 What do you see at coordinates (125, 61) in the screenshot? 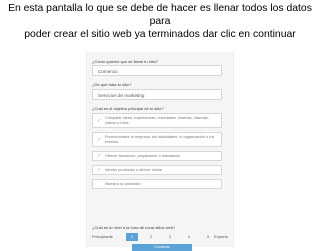
I see `site-name-question: ¿Cómo quieres que se llame tu sitio?` at bounding box center [125, 61].